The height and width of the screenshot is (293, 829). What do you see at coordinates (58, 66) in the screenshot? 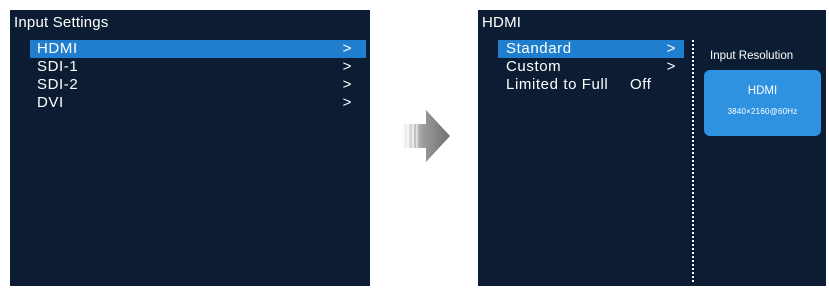
I see `menu-item-label: SDI-1` at bounding box center [58, 66].